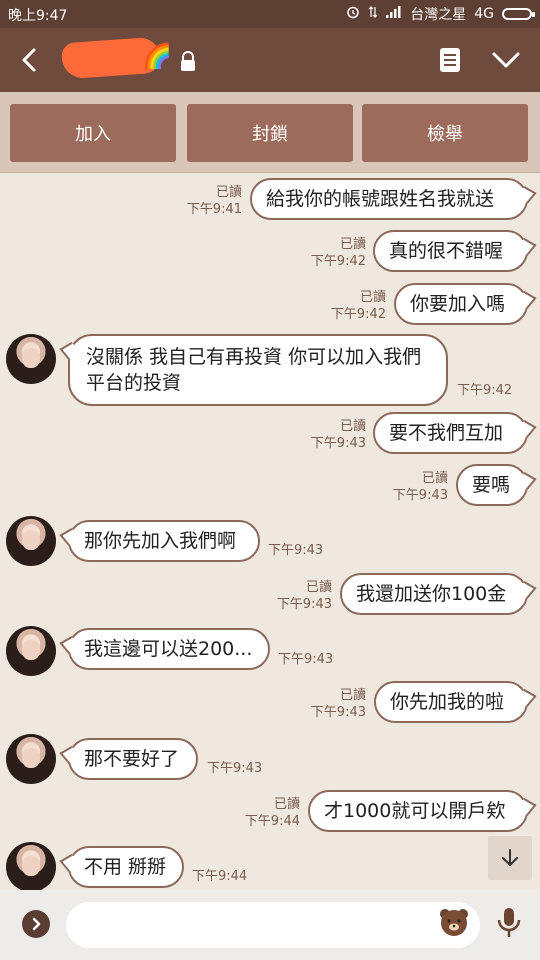  I want to click on block-button: 封鎖, so click(270, 133).